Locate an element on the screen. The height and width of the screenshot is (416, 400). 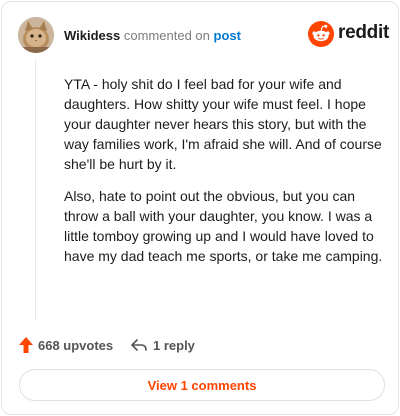
reply-arrow-icon is located at coordinates (139, 345).